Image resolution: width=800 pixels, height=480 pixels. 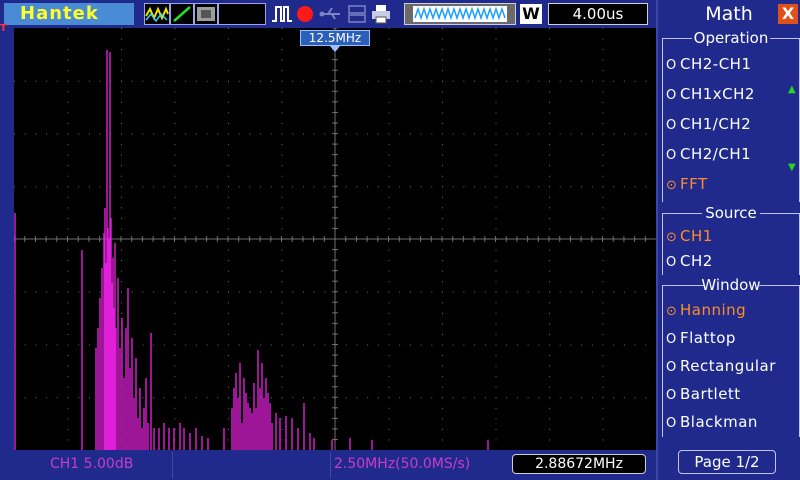 What do you see at coordinates (282, 14) in the screenshot?
I see `pulse-icon` at bounding box center [282, 14].